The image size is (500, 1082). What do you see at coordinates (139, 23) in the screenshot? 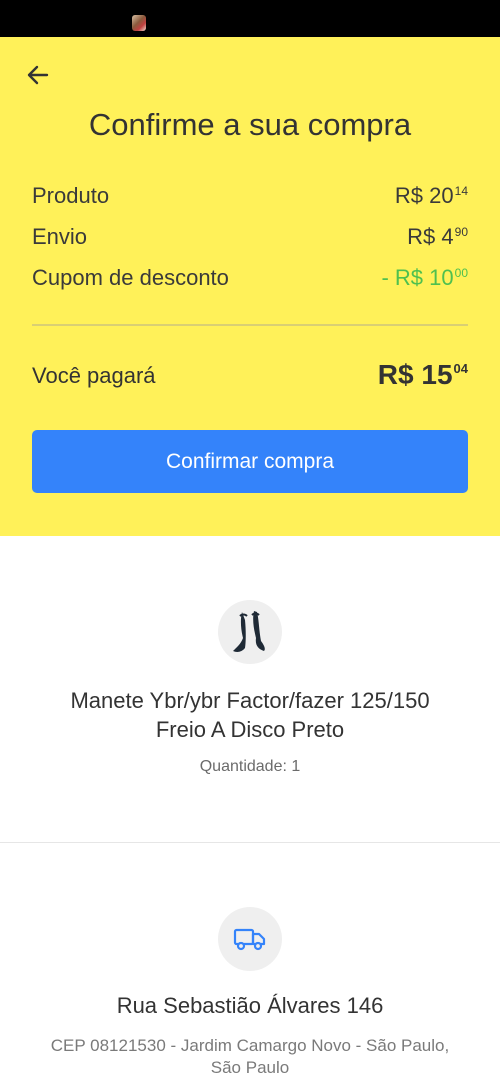
I see `notification-avatar-icon` at bounding box center [139, 23].